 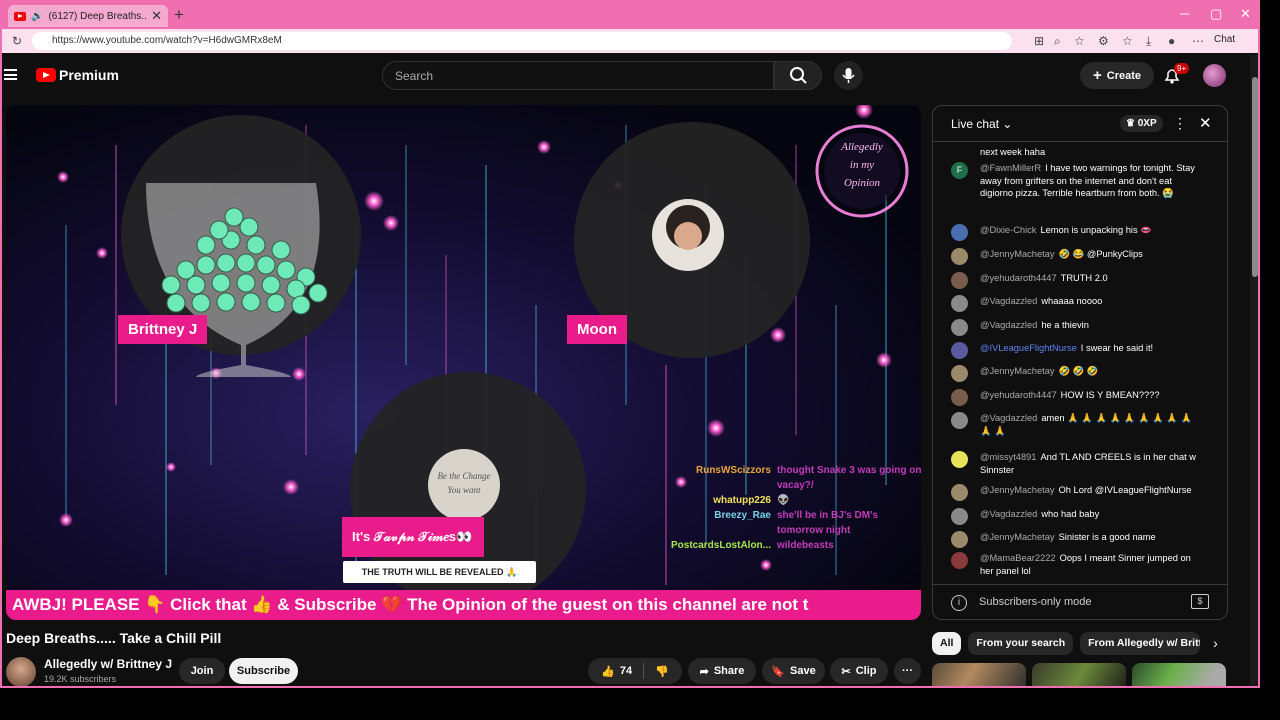 What do you see at coordinates (1171, 41) in the screenshot?
I see `profile-icon: ●` at bounding box center [1171, 41].